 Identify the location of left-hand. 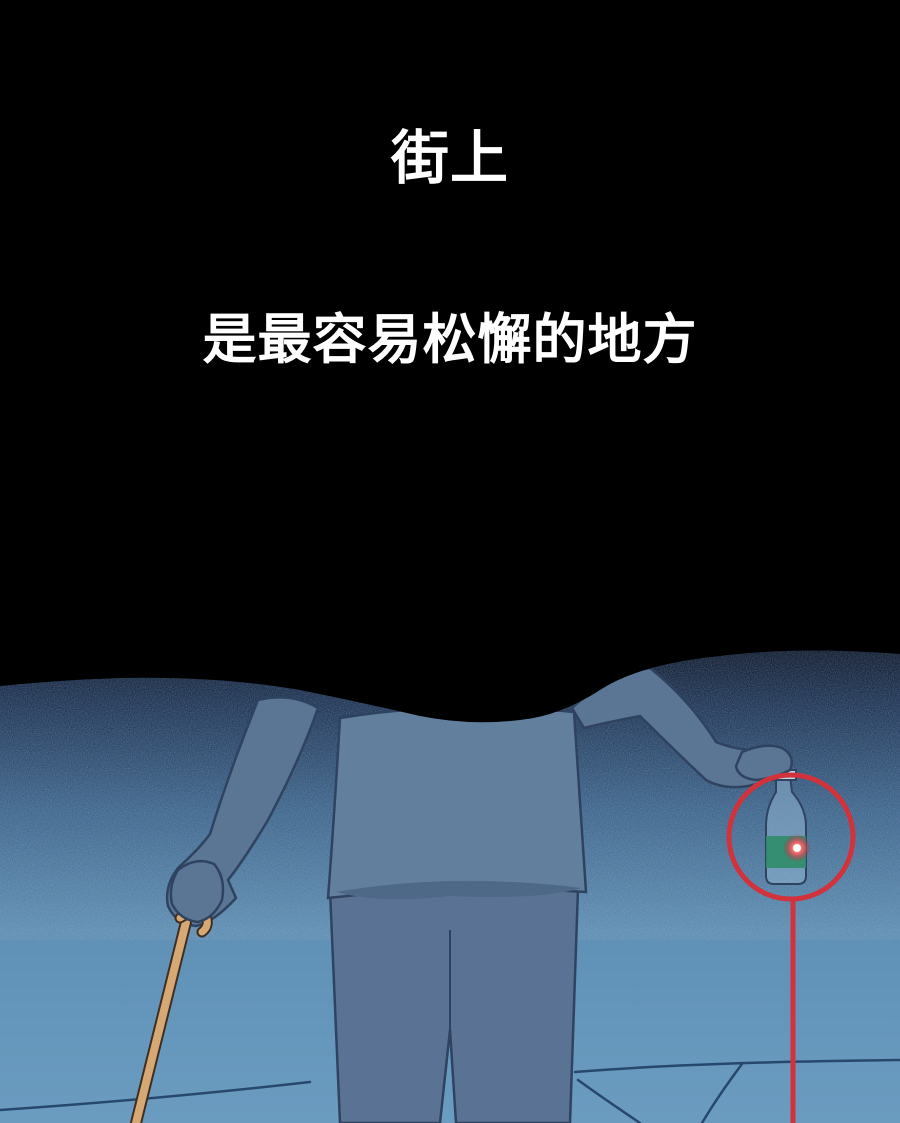
(197, 891).